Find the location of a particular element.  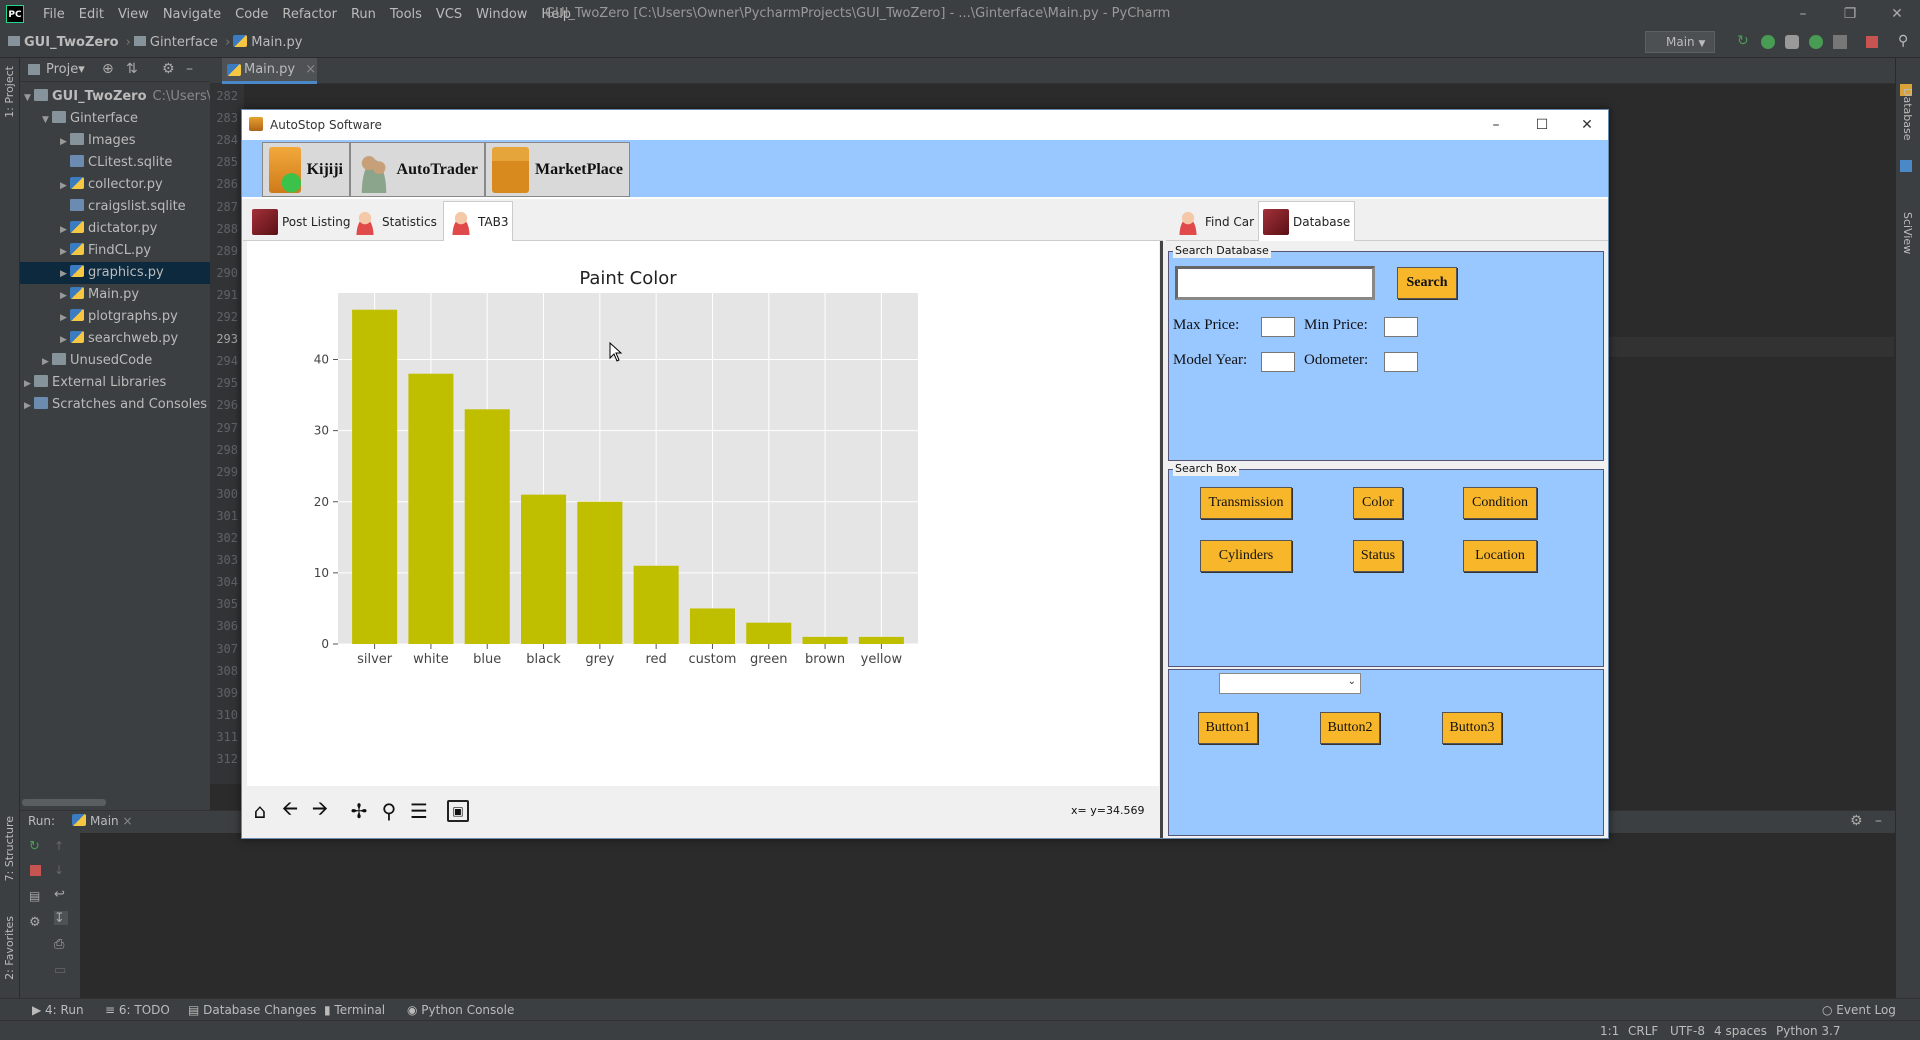

expanded-arrow-icon: ▼ is located at coordinates (29, 98).